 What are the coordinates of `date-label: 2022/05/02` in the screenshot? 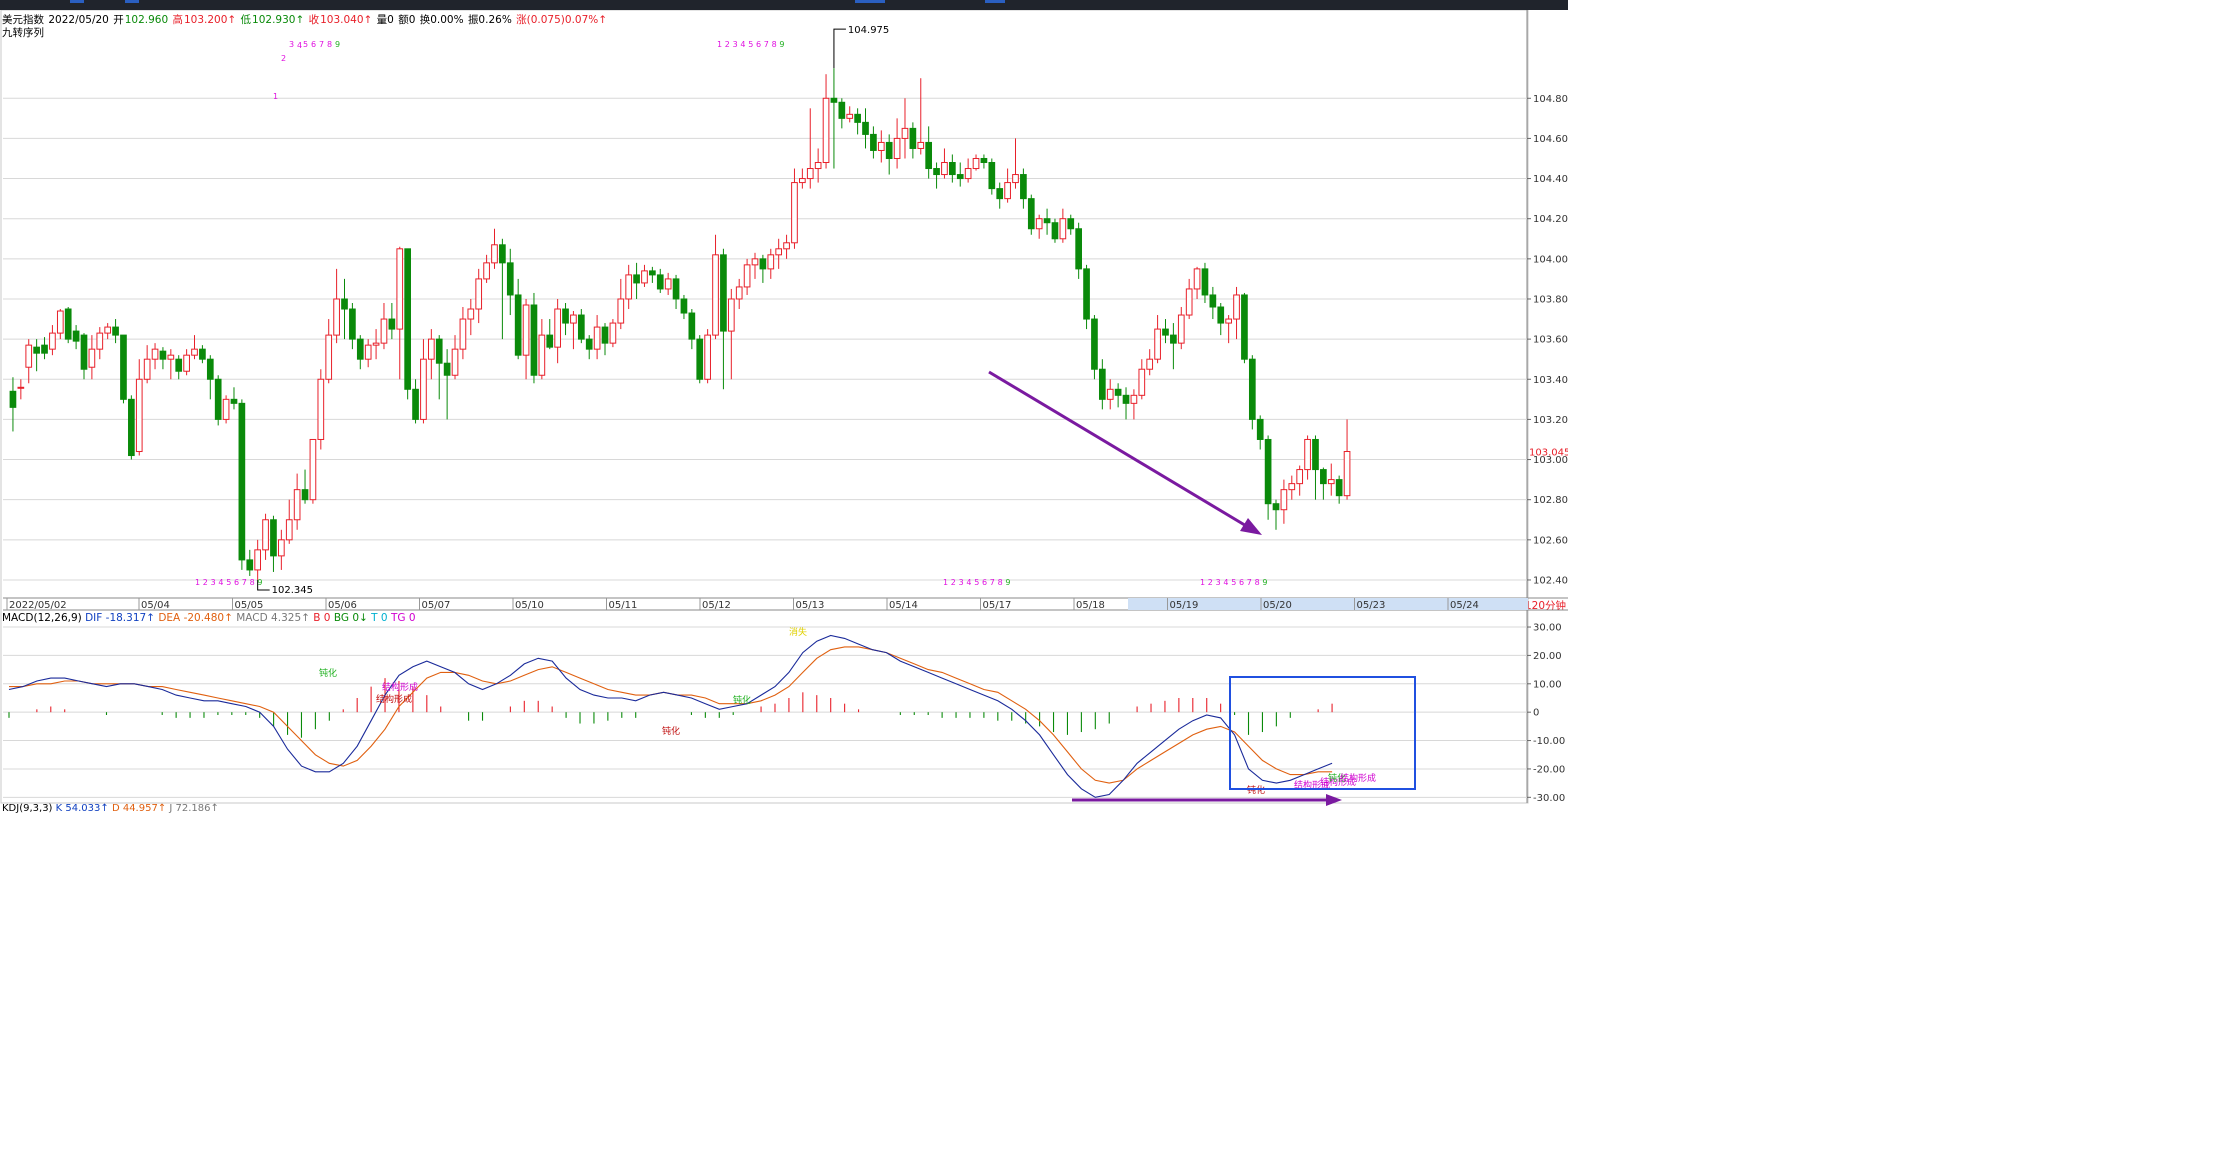 It's located at (38, 605).